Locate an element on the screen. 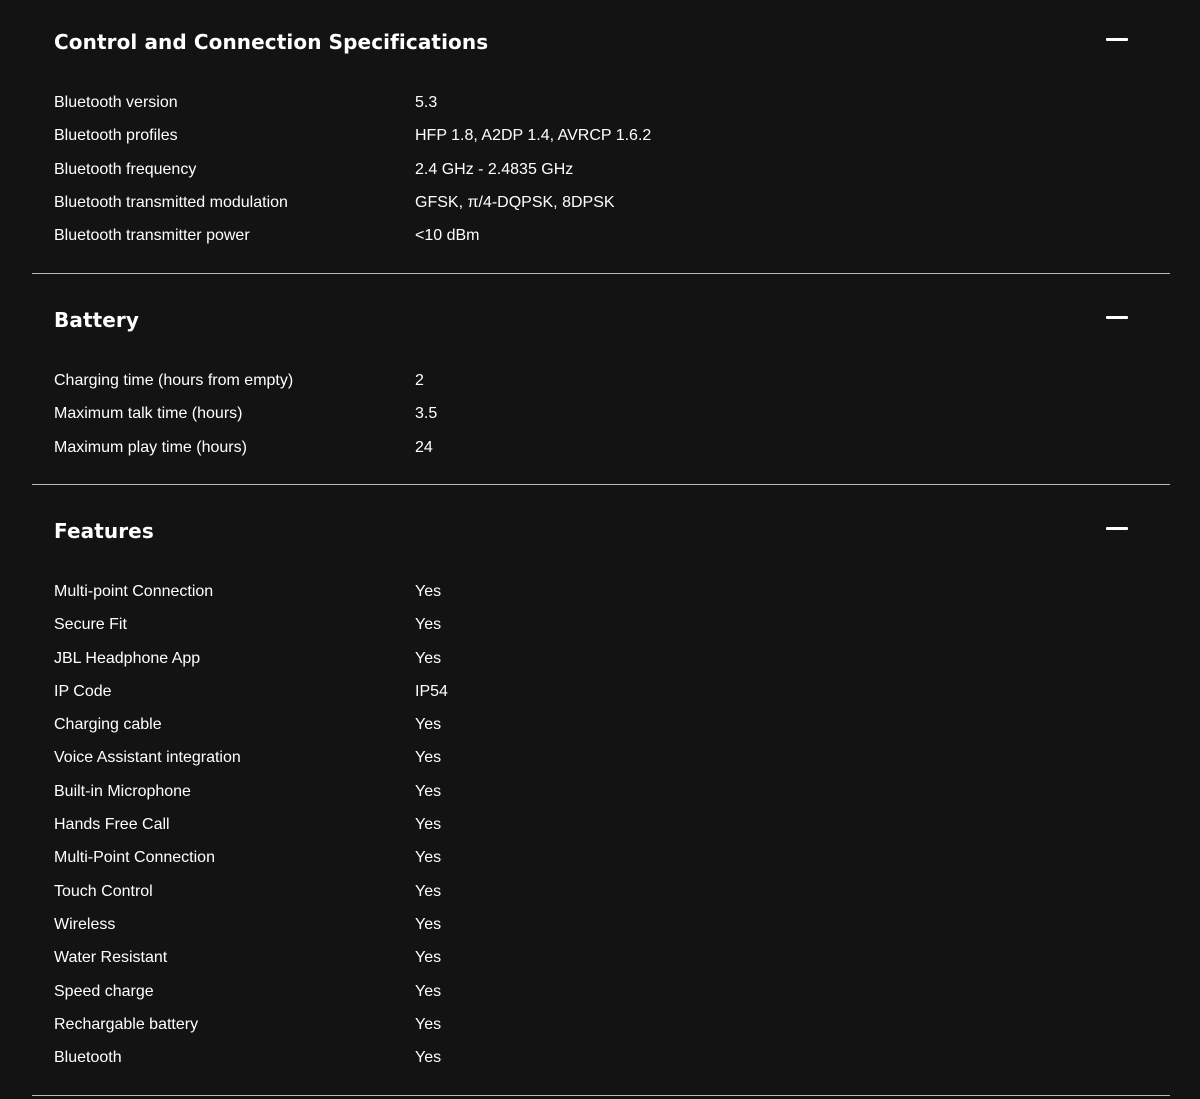  section-header-battery: Battery is located at coordinates (601, 325).